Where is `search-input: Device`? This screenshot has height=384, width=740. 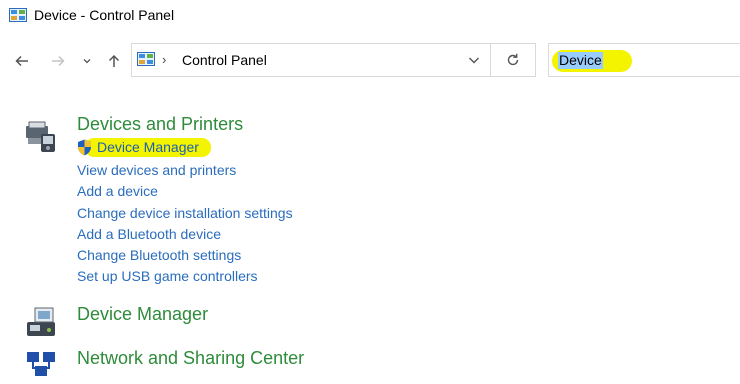 search-input: Device is located at coordinates (644, 60).